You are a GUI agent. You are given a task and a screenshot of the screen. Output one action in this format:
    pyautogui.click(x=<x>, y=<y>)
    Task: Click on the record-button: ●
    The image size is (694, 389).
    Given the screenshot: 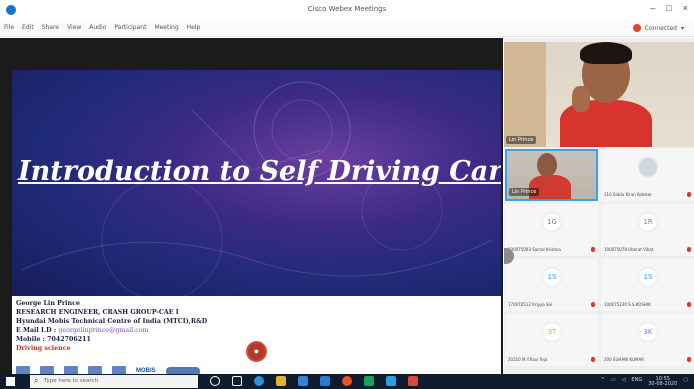 What is the action you would take?
    pyautogui.click(x=256, y=351)
    